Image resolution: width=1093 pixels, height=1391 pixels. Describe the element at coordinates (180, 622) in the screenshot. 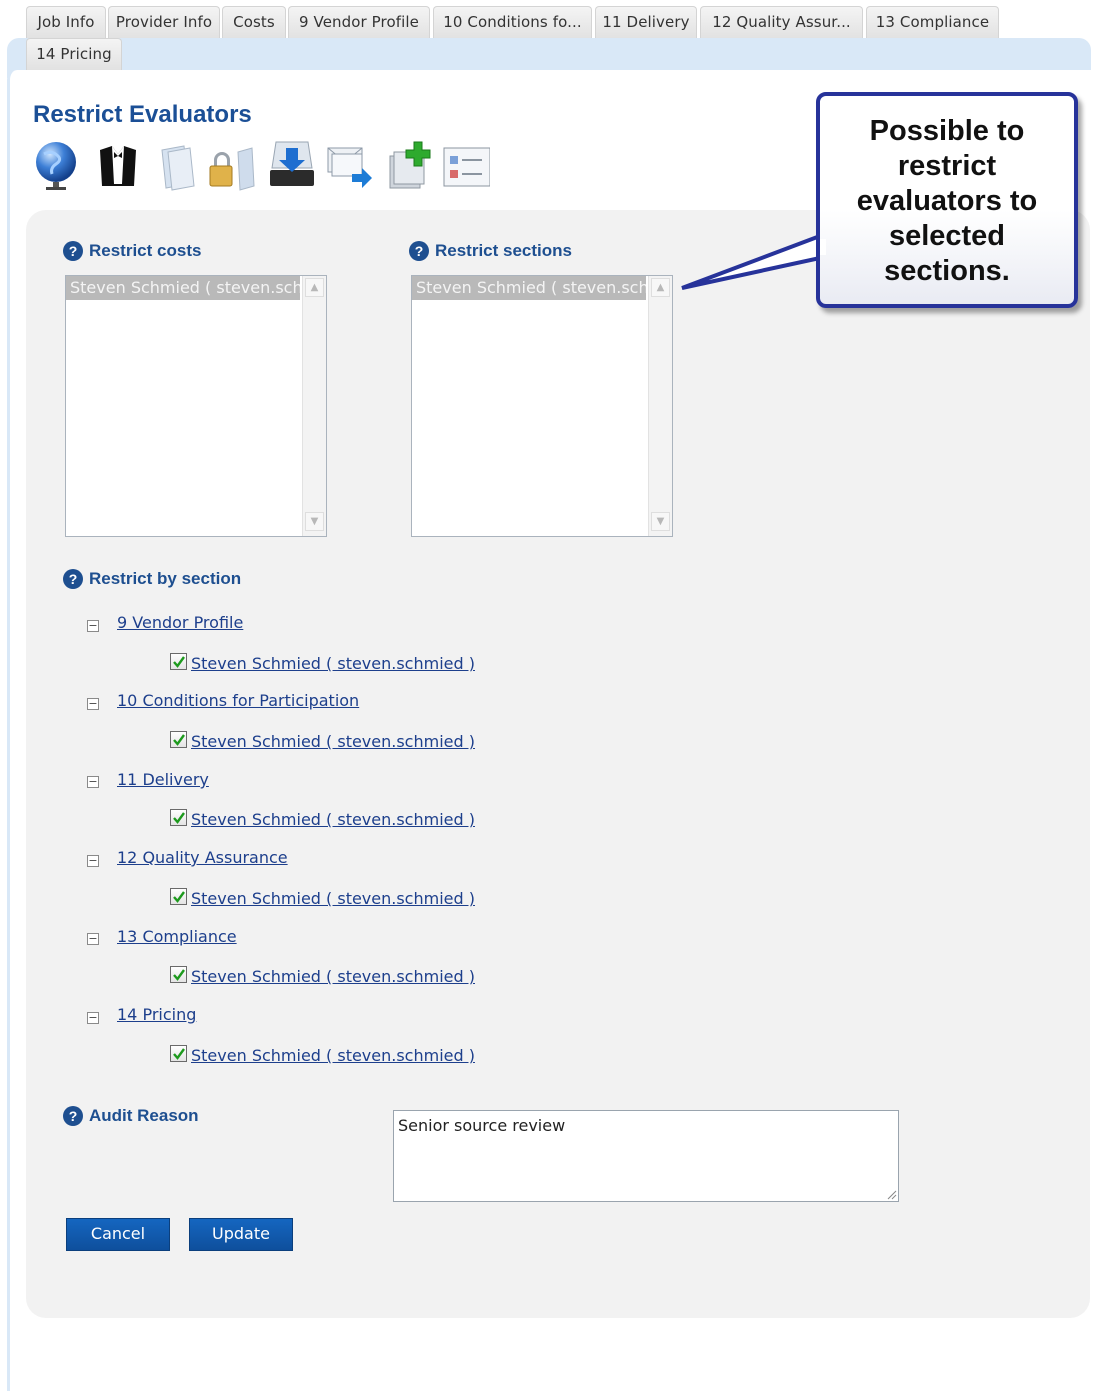

I see `section-link-vendor-profile: 9 Vendor Profile` at that location.